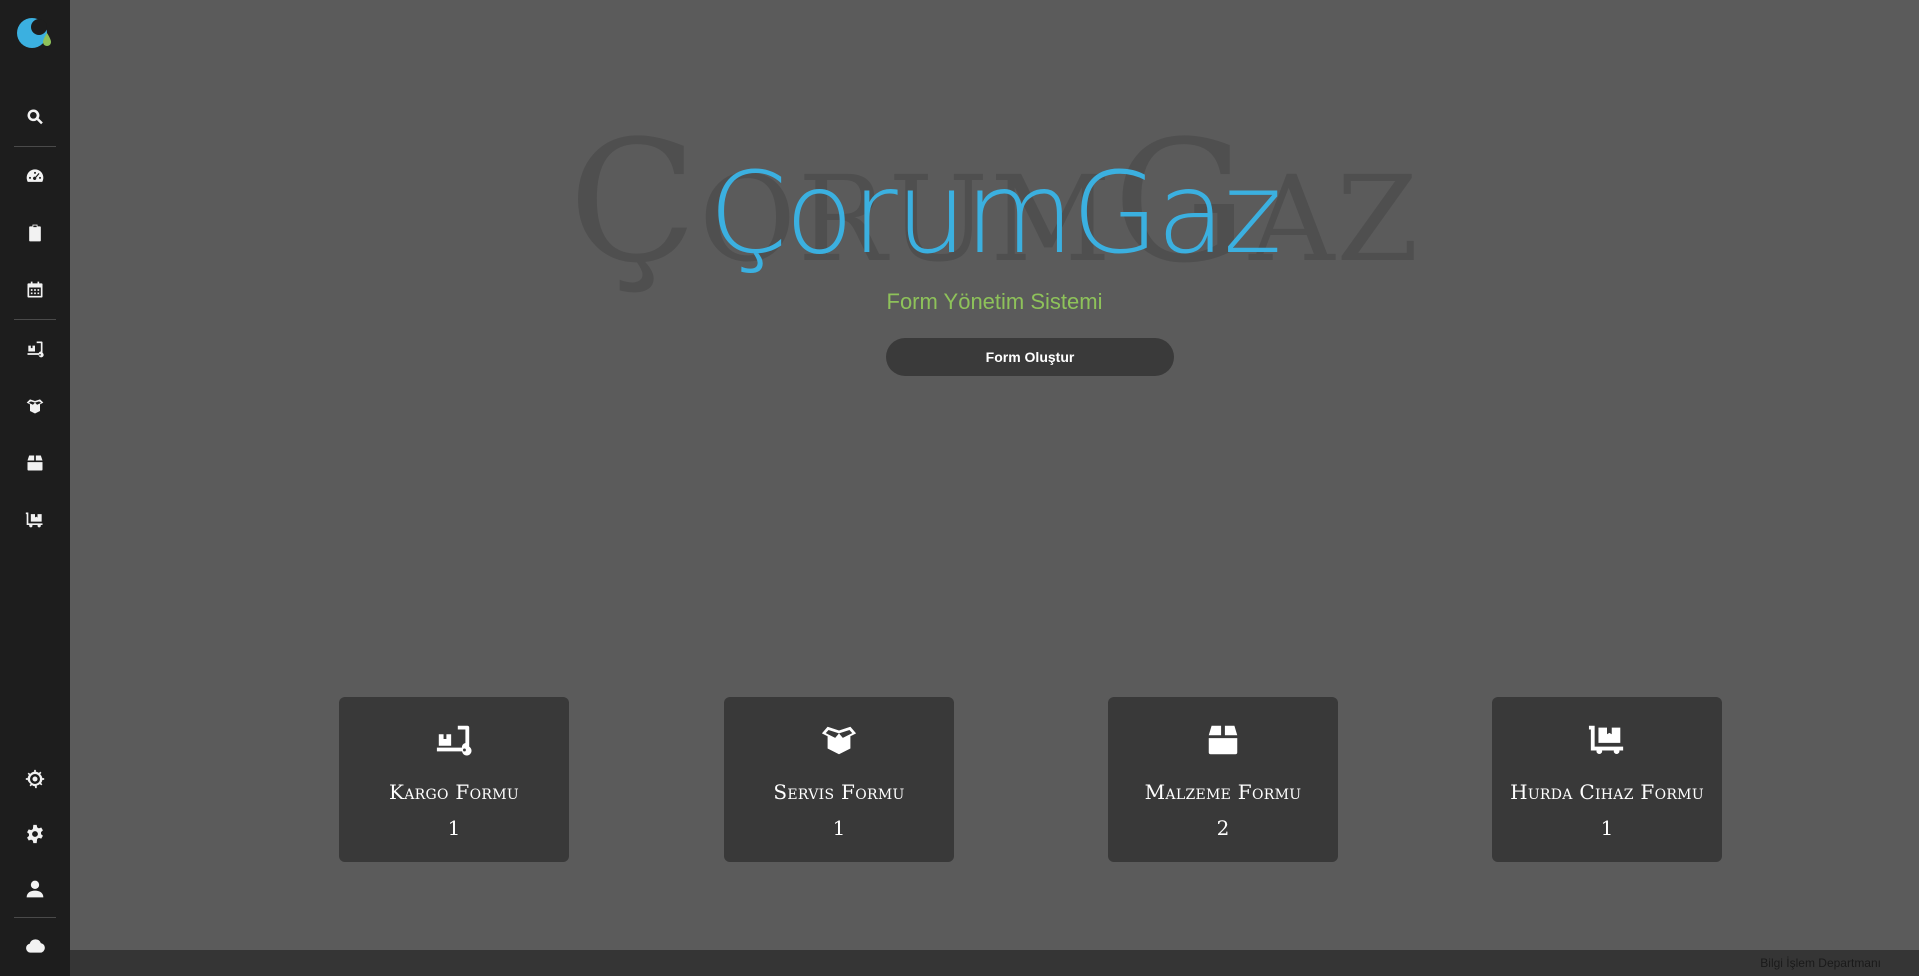  Describe the element at coordinates (35, 176) in the screenshot. I see `dashboard-icon` at that location.